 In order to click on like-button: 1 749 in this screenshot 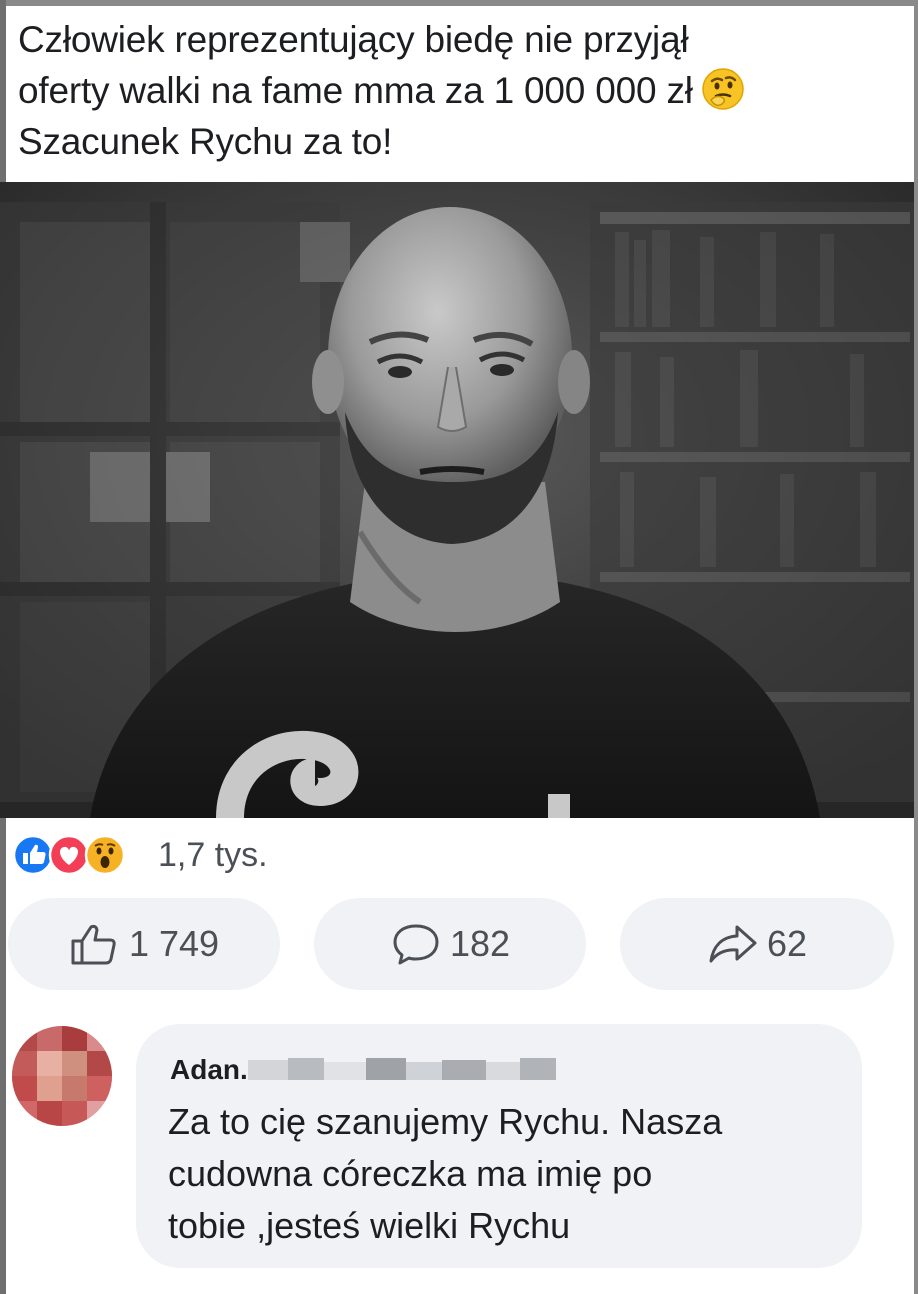, I will do `click(144, 944)`.